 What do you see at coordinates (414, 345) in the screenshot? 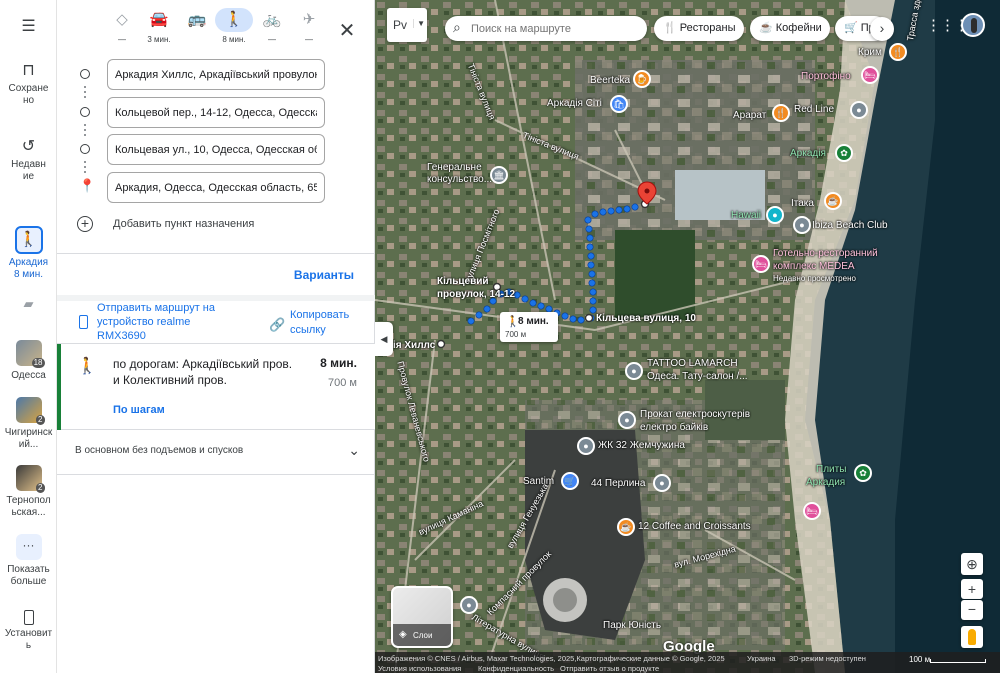
I see `map-label-hills: ія Хиллс` at bounding box center [414, 345].